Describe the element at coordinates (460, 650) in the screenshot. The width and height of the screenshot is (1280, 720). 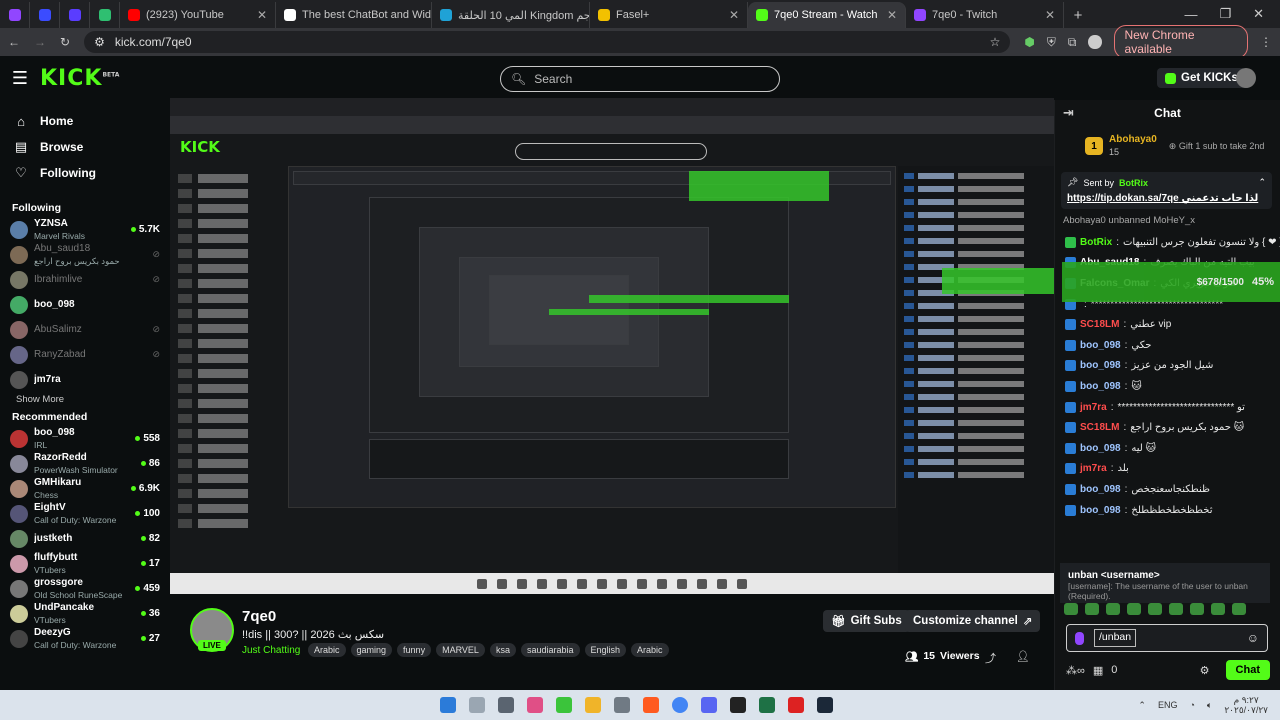
I see `tag: MARVEL` at that location.